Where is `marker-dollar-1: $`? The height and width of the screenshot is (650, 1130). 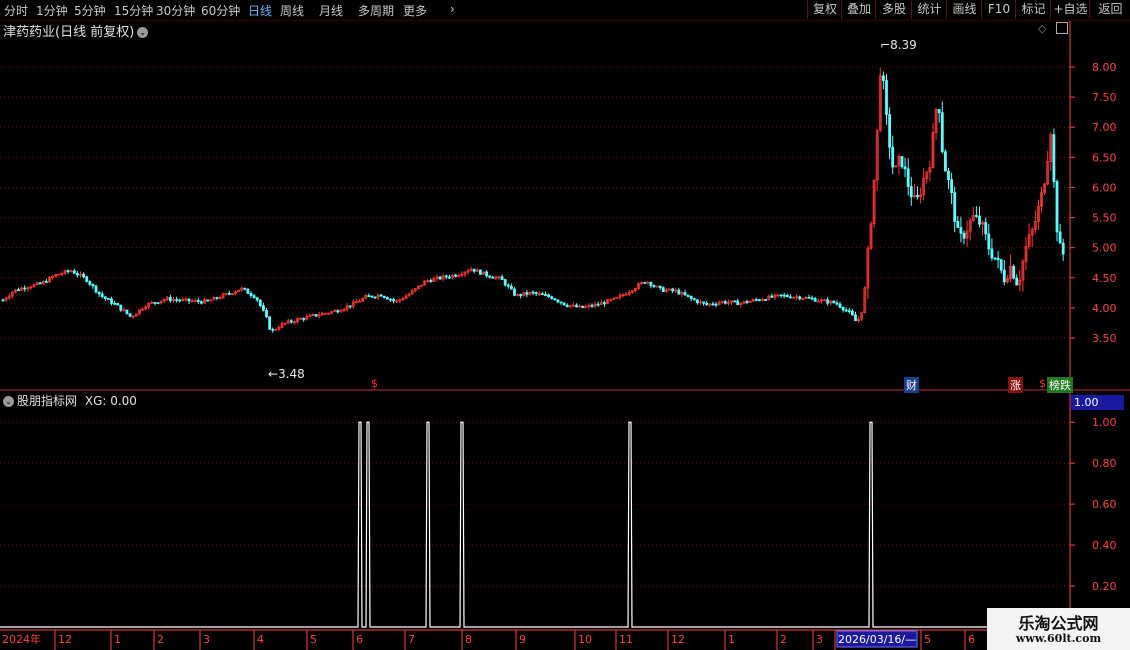 marker-dollar-1: $ is located at coordinates (374, 383).